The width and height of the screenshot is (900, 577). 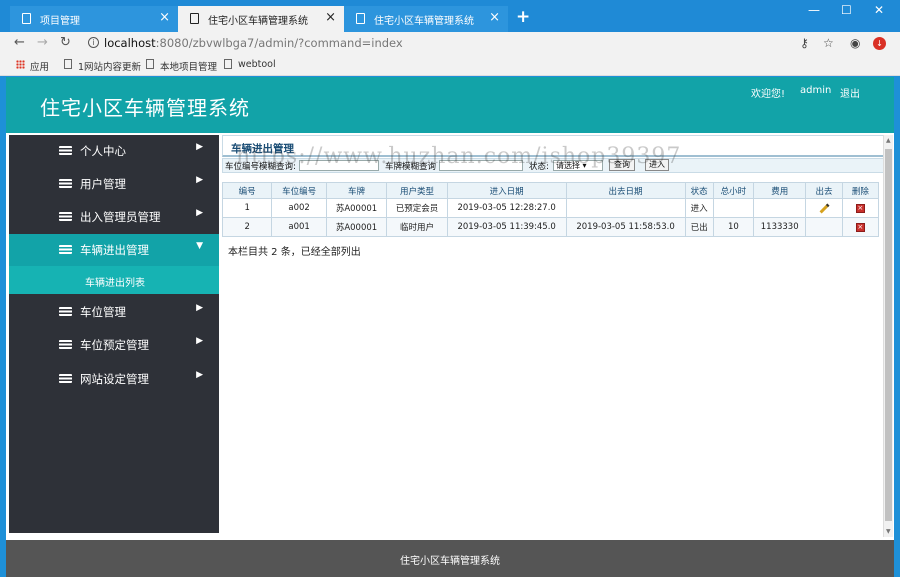 I want to click on sidebar-item-user-management: 用户管理 ▶, so click(x=114, y=183).